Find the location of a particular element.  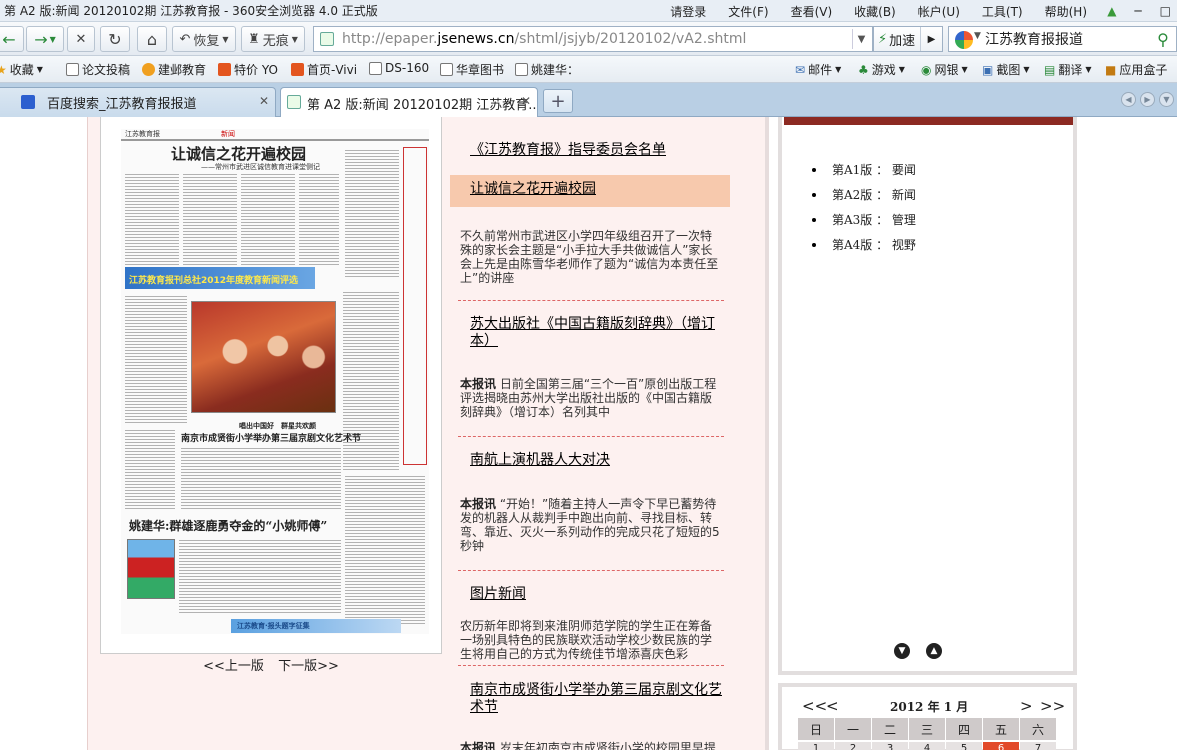

back-button: ← is located at coordinates (12, 39).